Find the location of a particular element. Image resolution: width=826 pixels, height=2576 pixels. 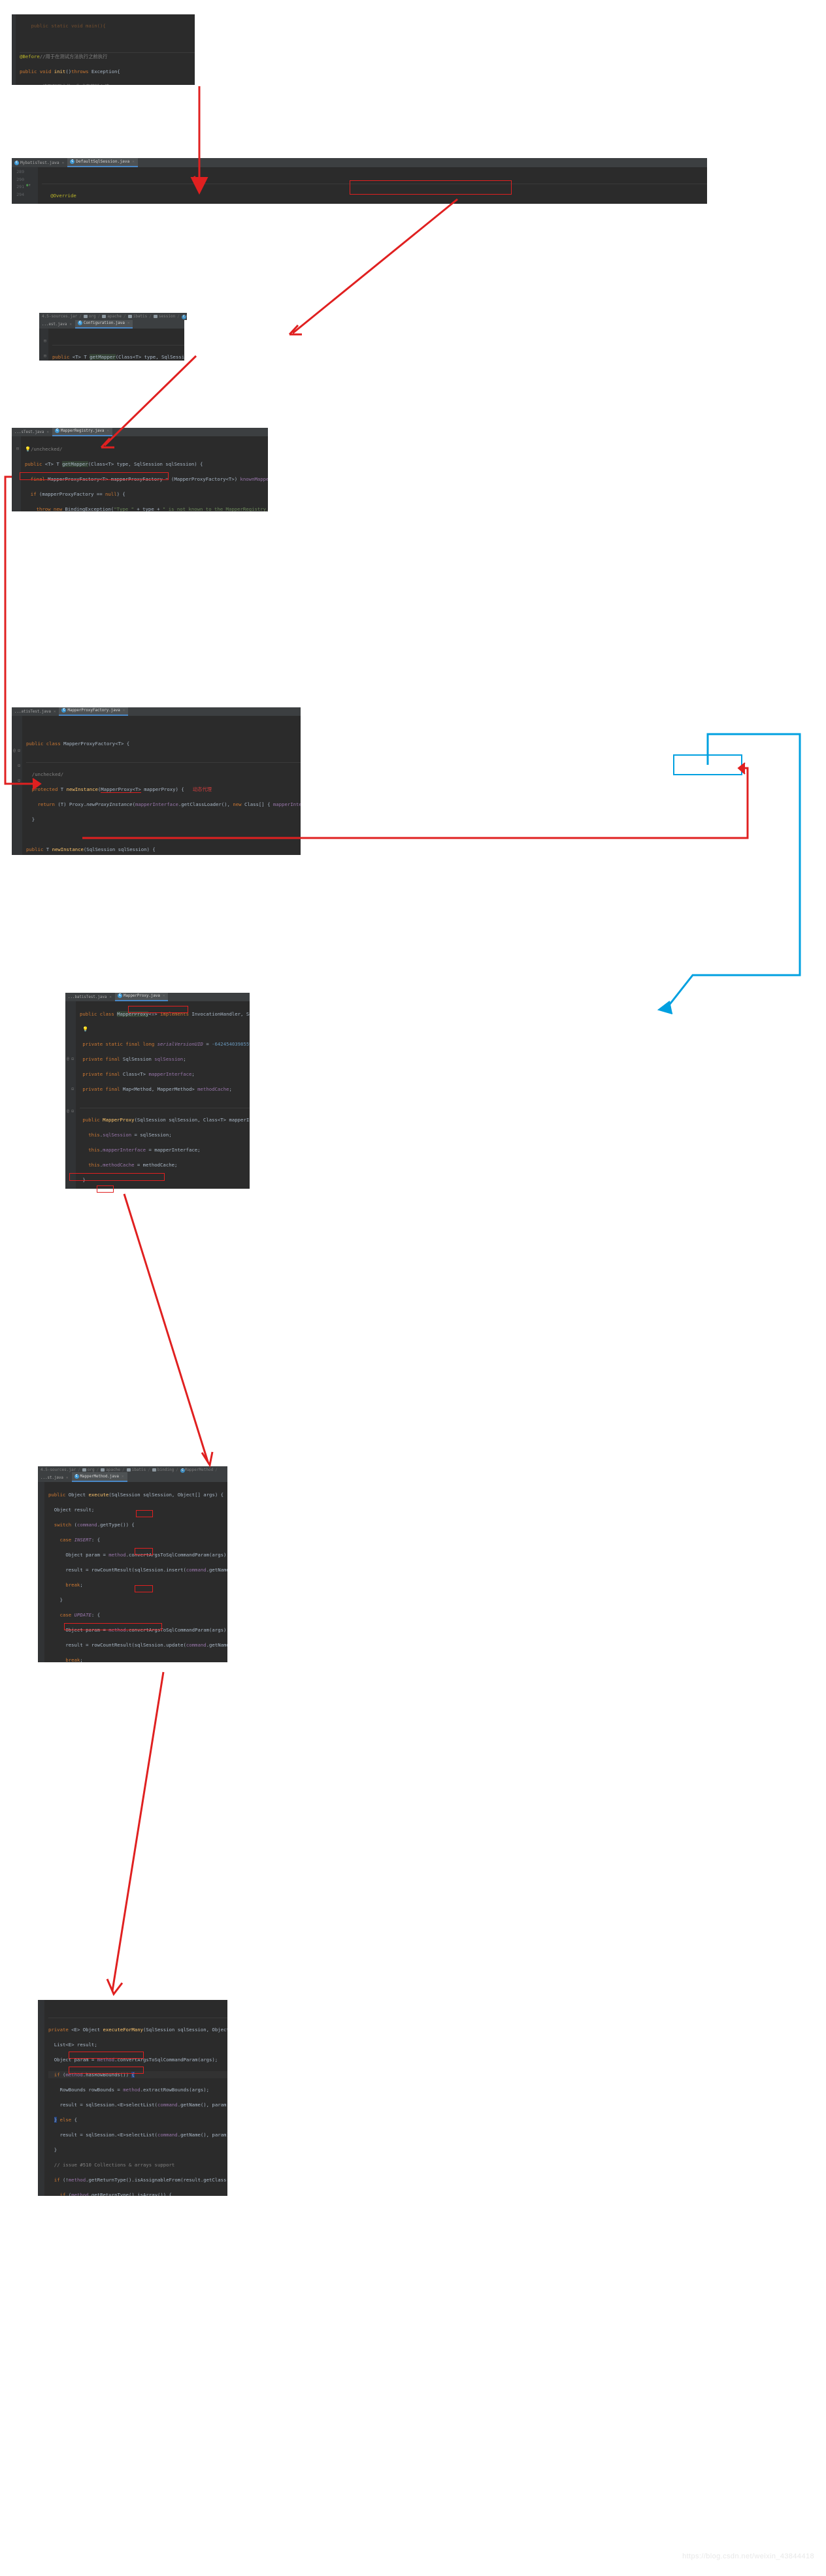

gutter-6: @ ⊟ ⊟ @ ⊟ is located at coordinates (70, 1095).